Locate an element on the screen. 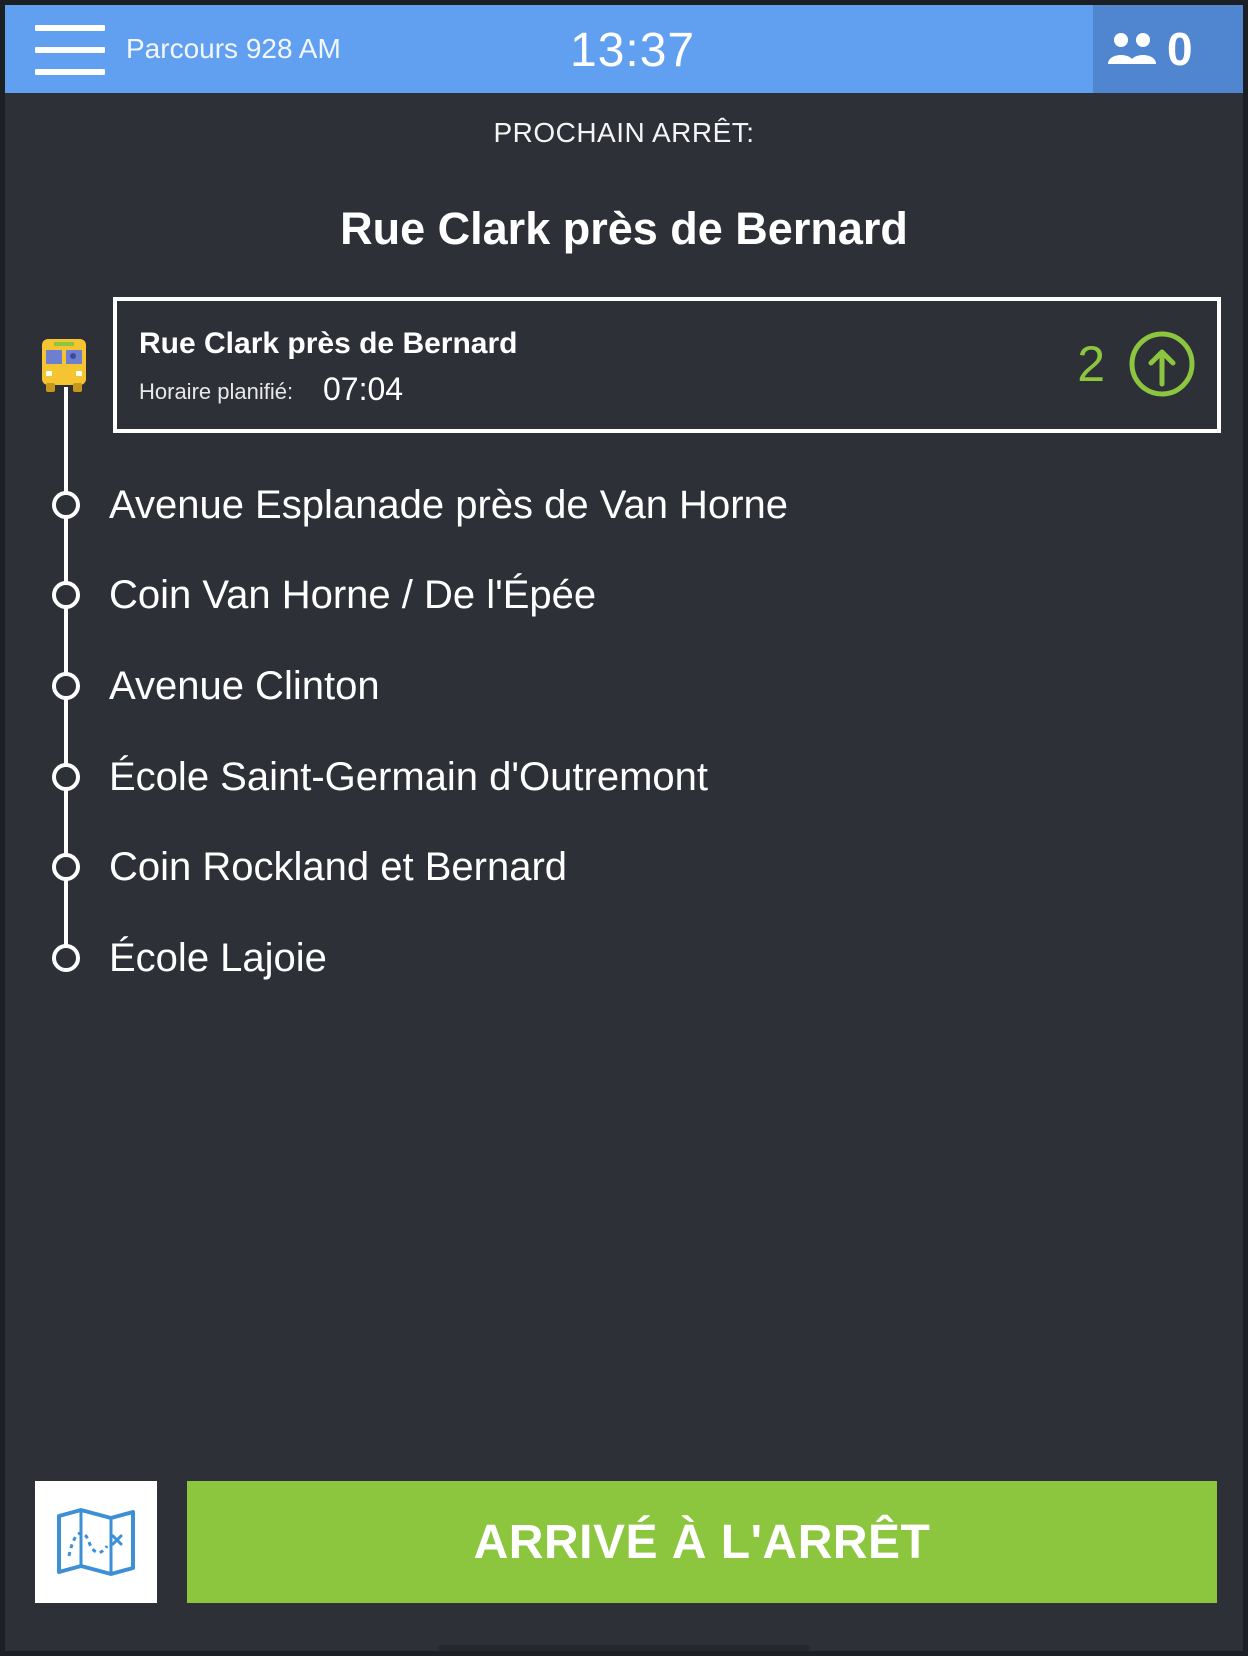 This screenshot has width=1248, height=1656. stop-item: Coin Van Horne / De l'Épée is located at coordinates (624, 595).